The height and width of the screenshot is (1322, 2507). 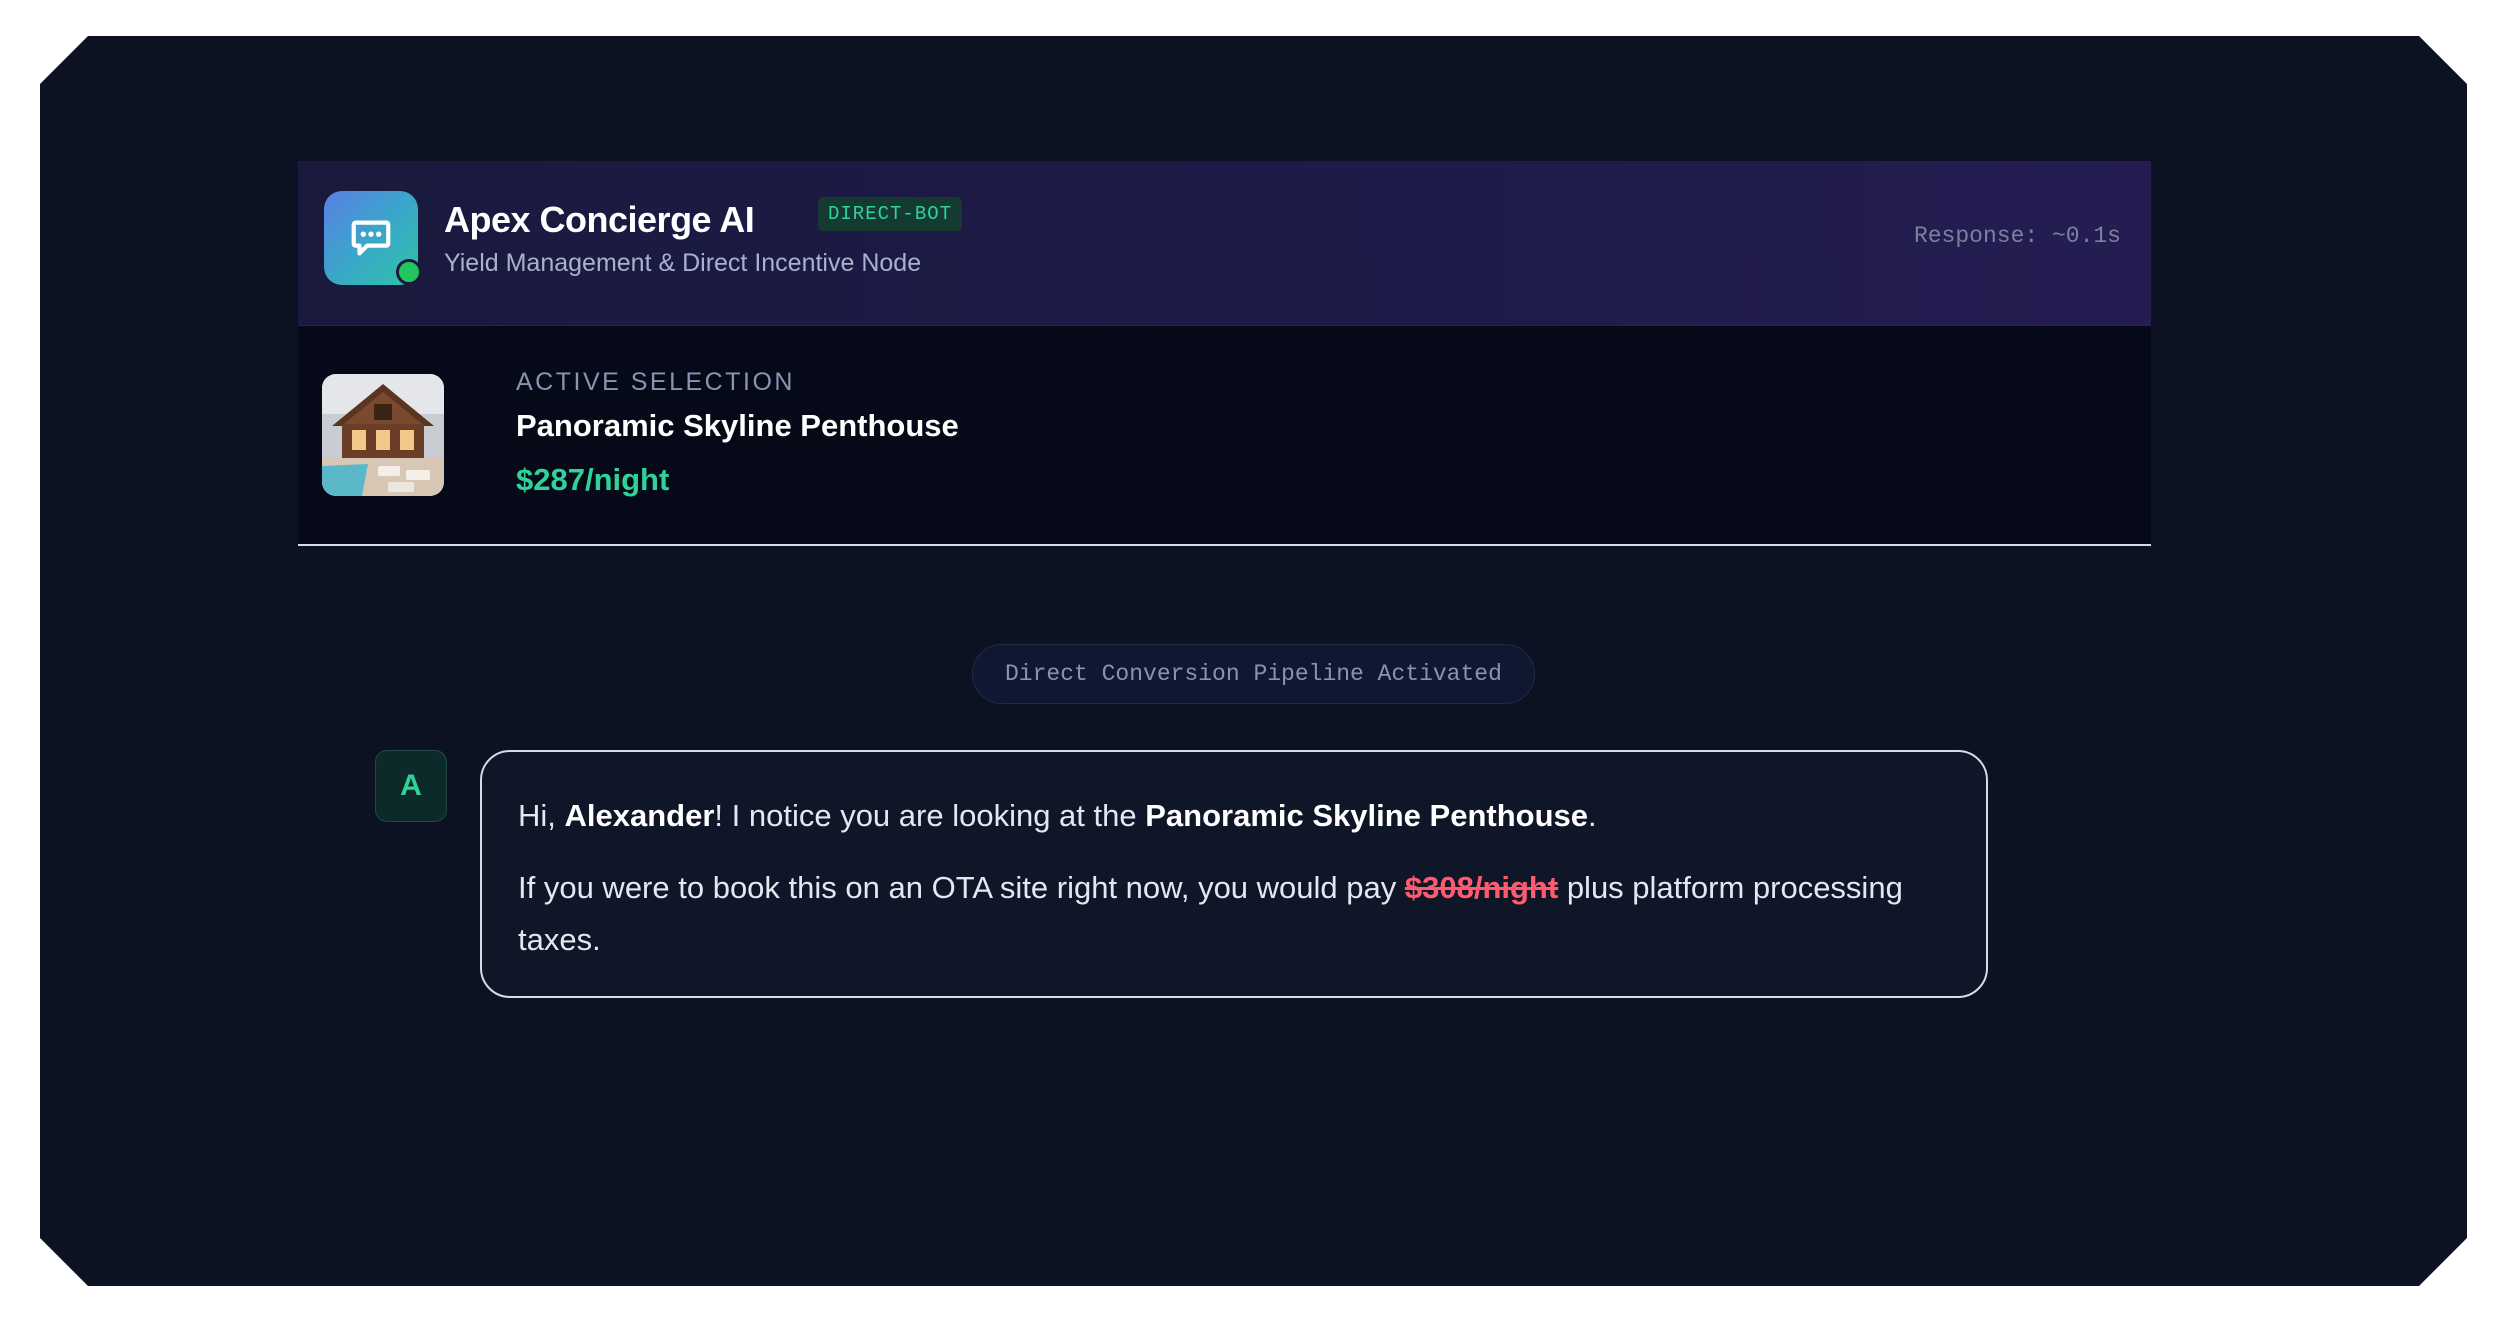 What do you see at coordinates (1481, 887) in the screenshot?
I see `ota-price: $308/night` at bounding box center [1481, 887].